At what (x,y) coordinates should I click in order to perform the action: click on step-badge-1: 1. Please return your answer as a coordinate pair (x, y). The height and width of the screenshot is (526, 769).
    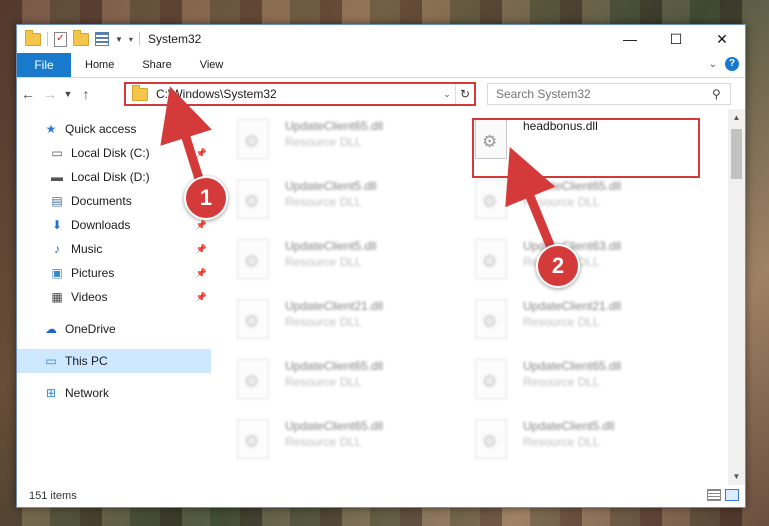
    Looking at the image, I should click on (206, 198).